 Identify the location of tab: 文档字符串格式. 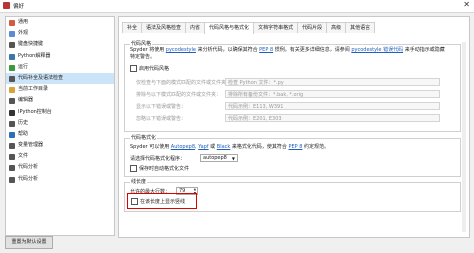
(276, 27).